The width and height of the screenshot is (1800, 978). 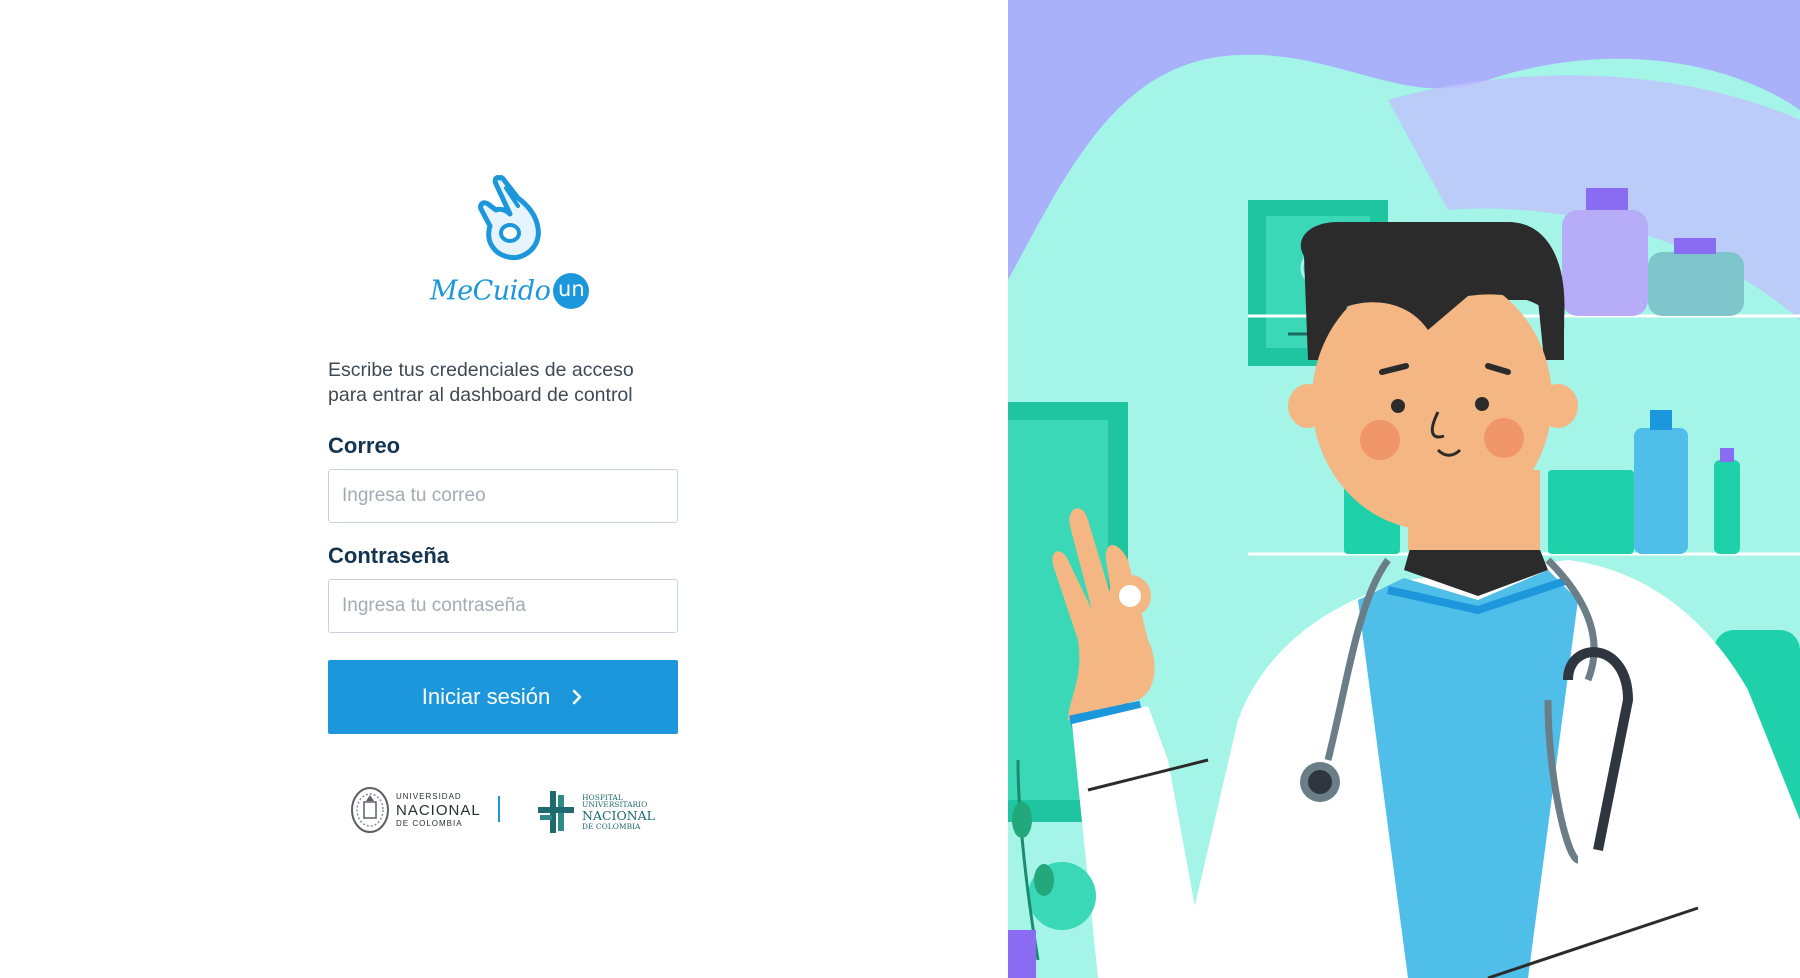 I want to click on ok-hand-logo-icon, so click(x=509, y=218).